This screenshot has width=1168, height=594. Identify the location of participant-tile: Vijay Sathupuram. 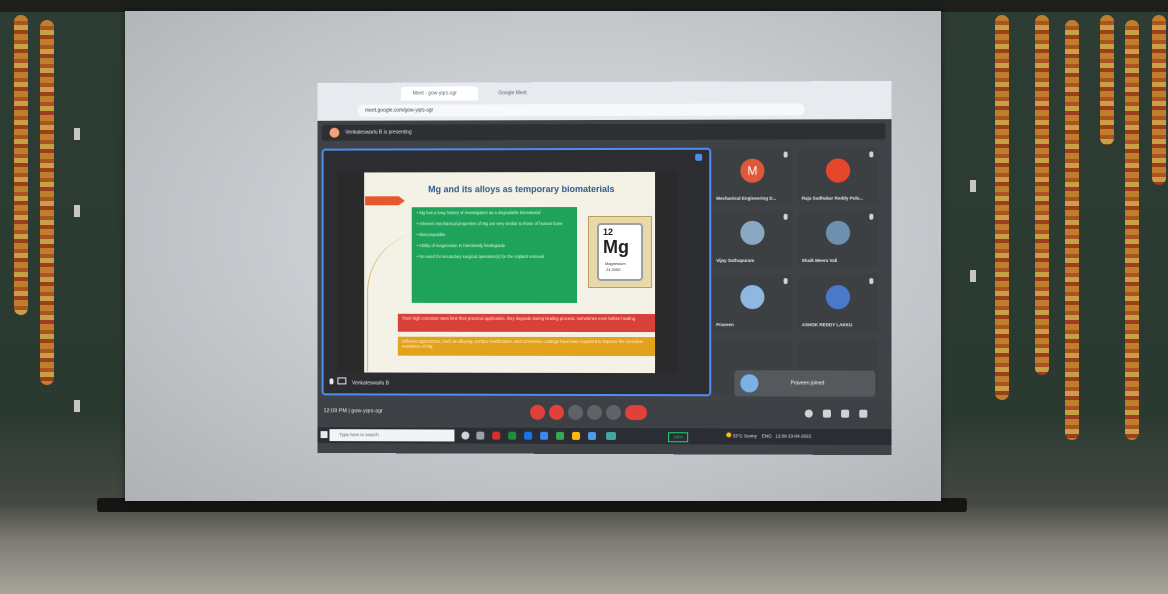
(752, 238).